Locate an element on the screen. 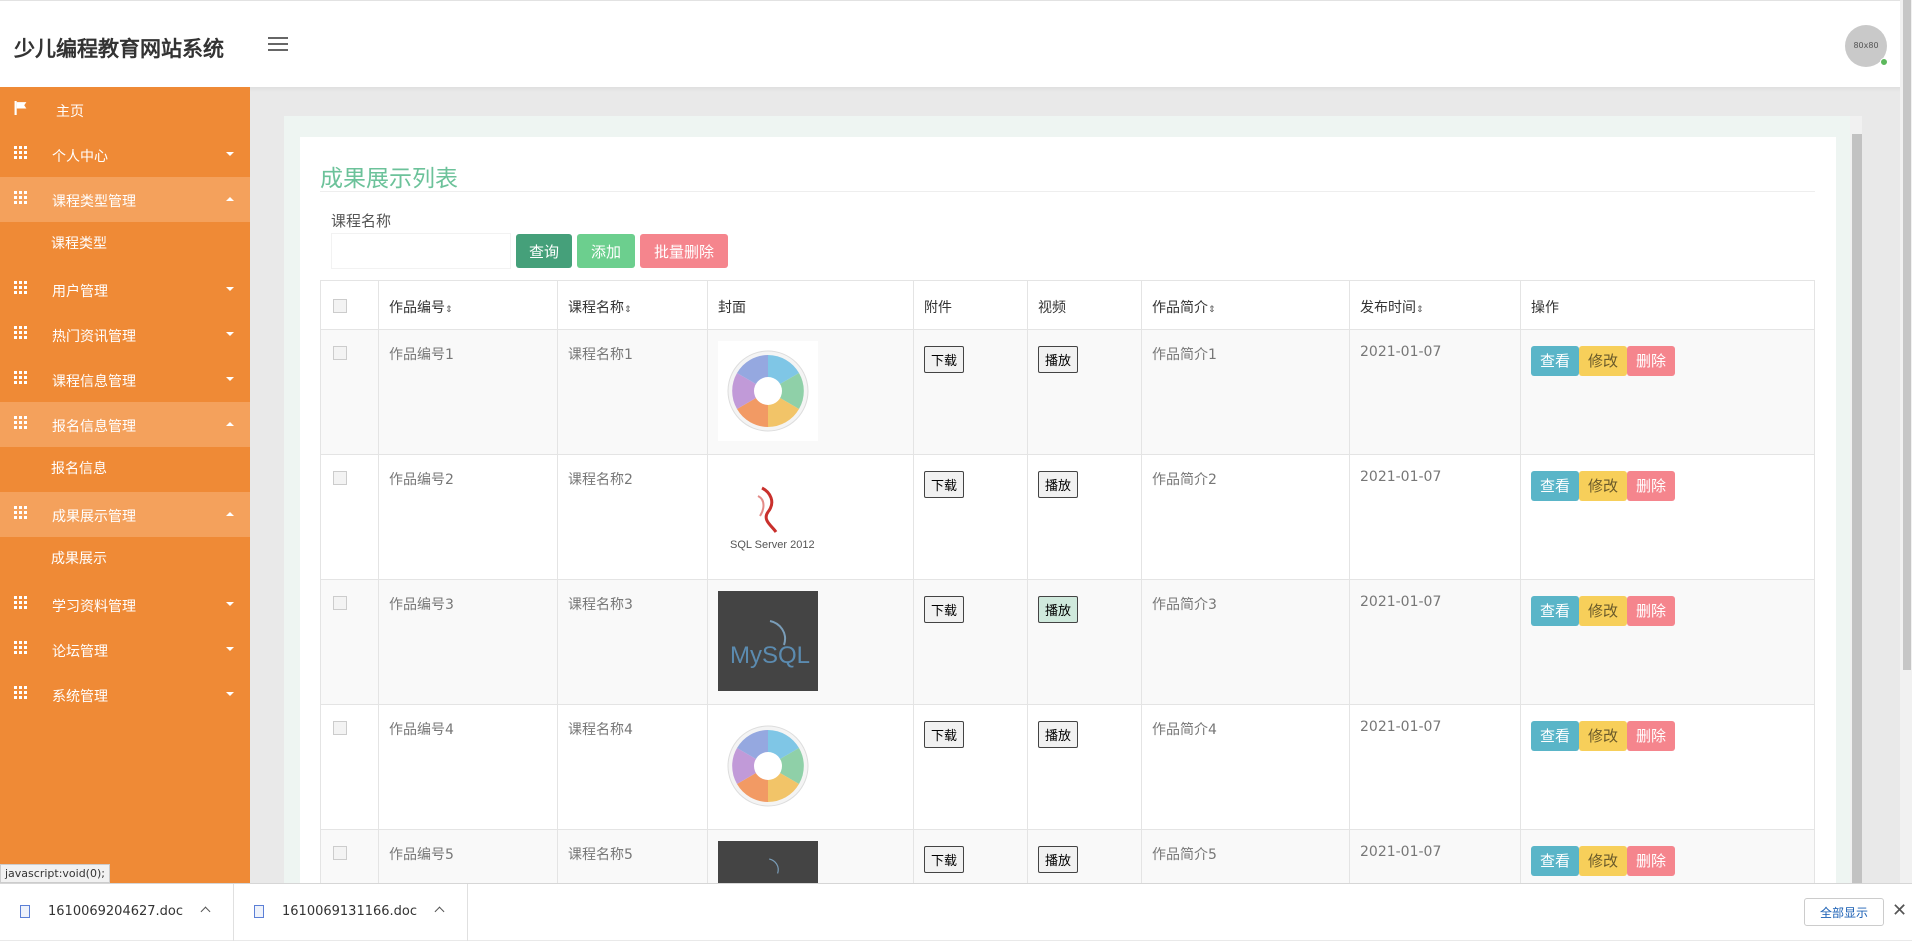 This screenshot has height=941, width=1912. select-all-checkbox is located at coordinates (340, 306).